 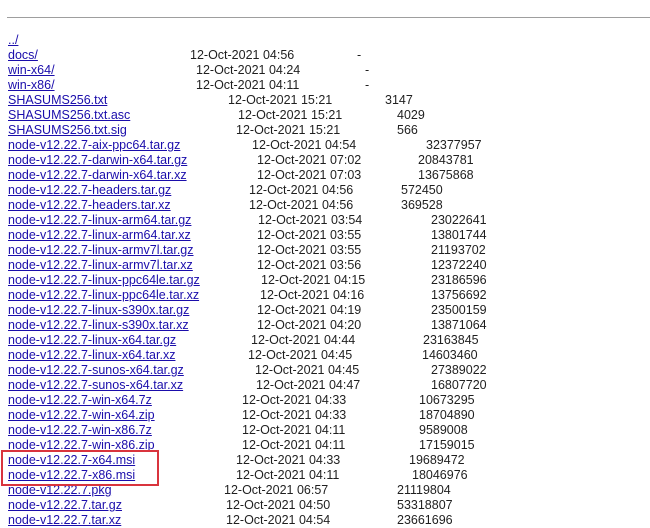 What do you see at coordinates (278, 505) in the screenshot?
I see `file-modified-date: 12-Oct-2021 04:50` at bounding box center [278, 505].